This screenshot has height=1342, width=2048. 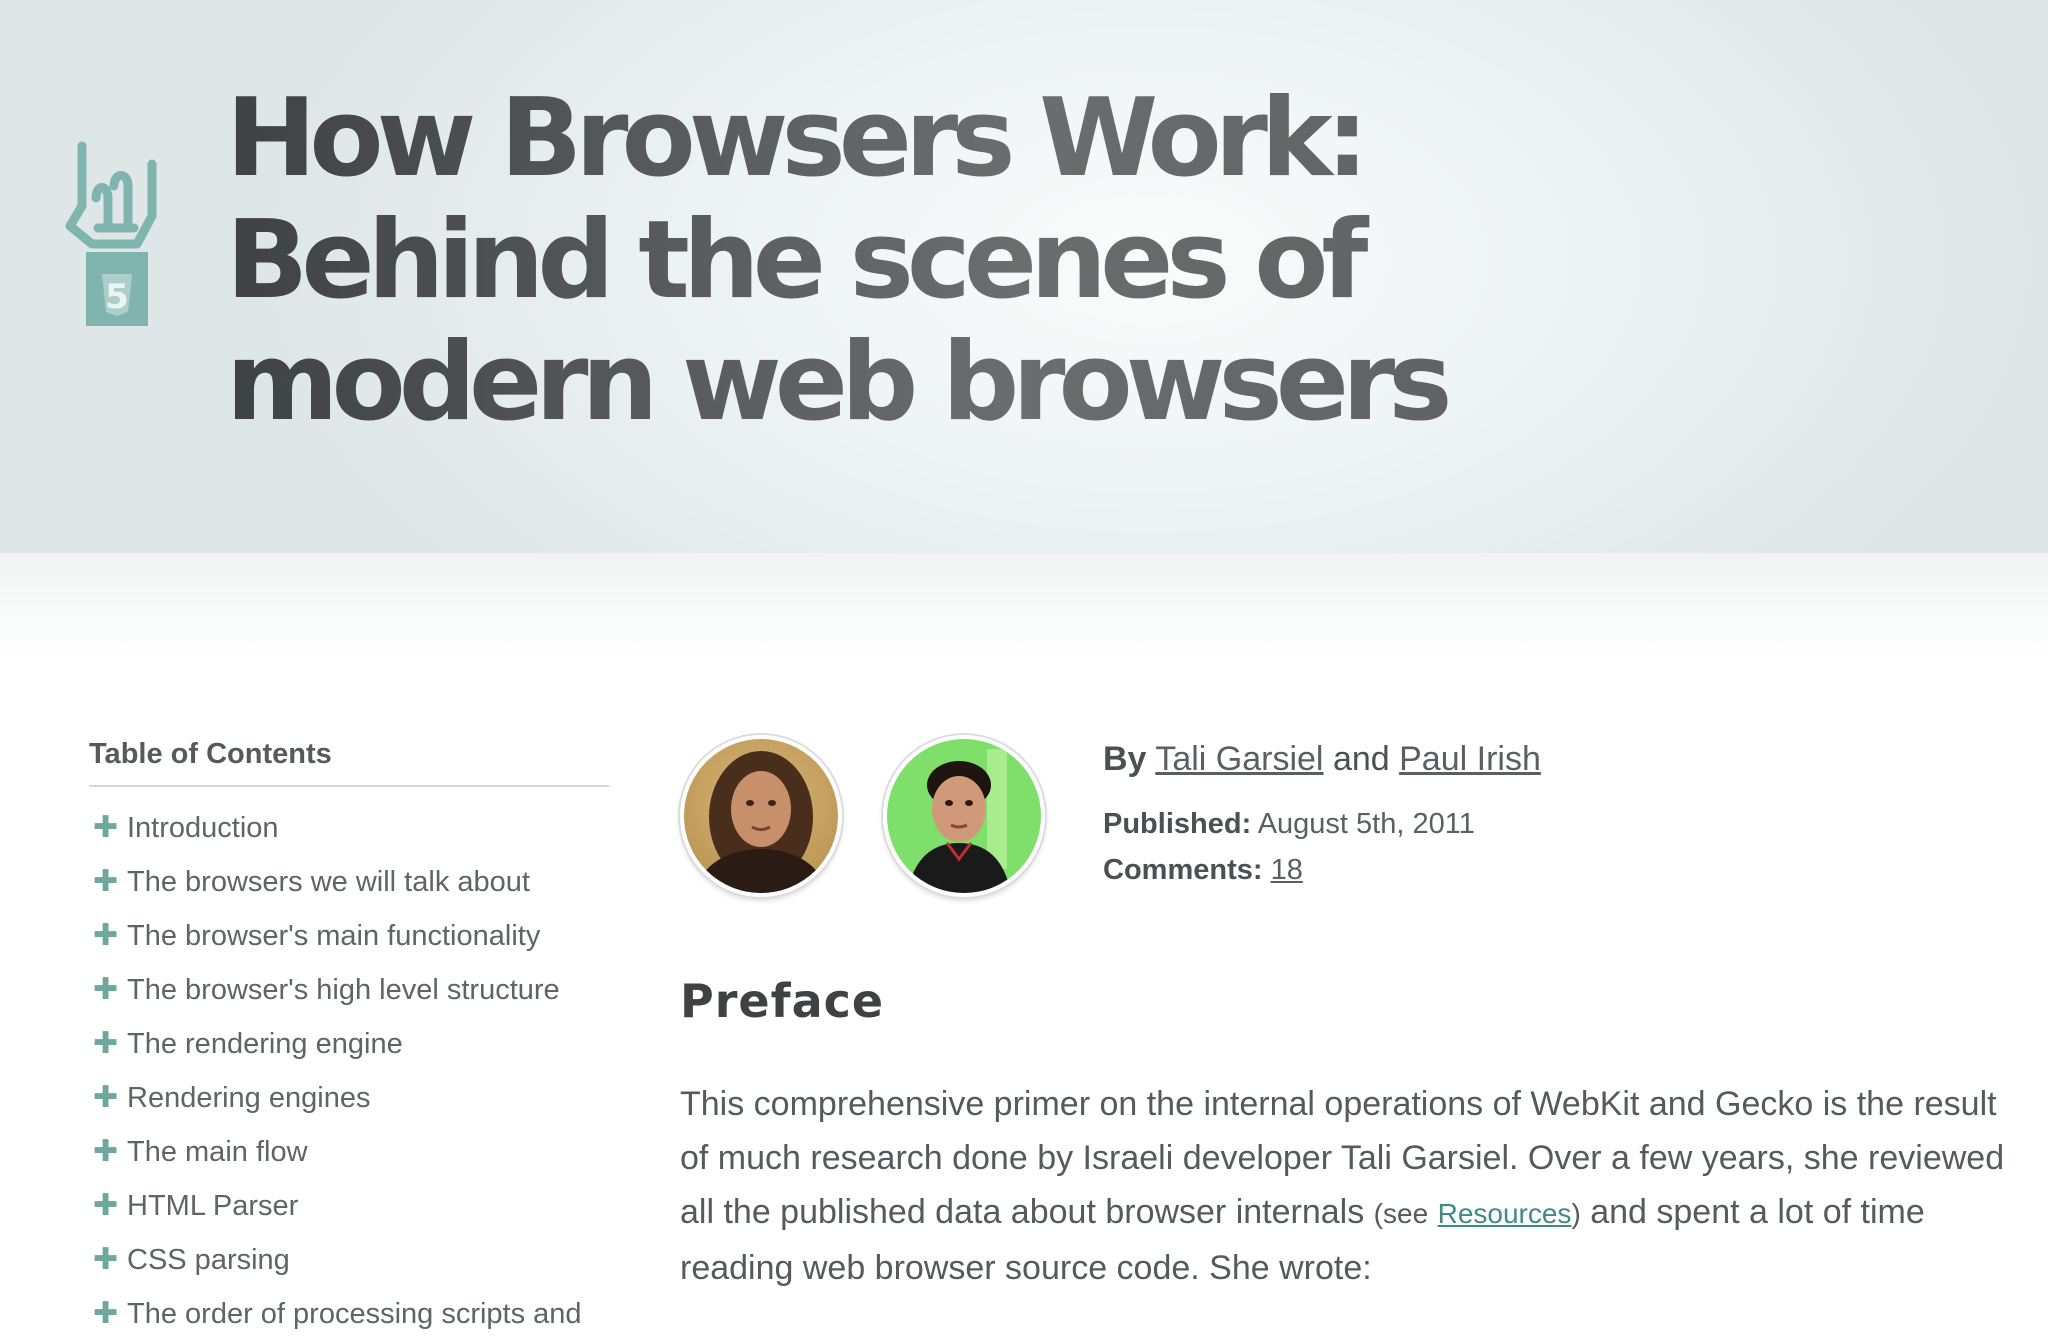 I want to click on toc-item: ✚ The order of processing scripts and, so click(x=349, y=1314).